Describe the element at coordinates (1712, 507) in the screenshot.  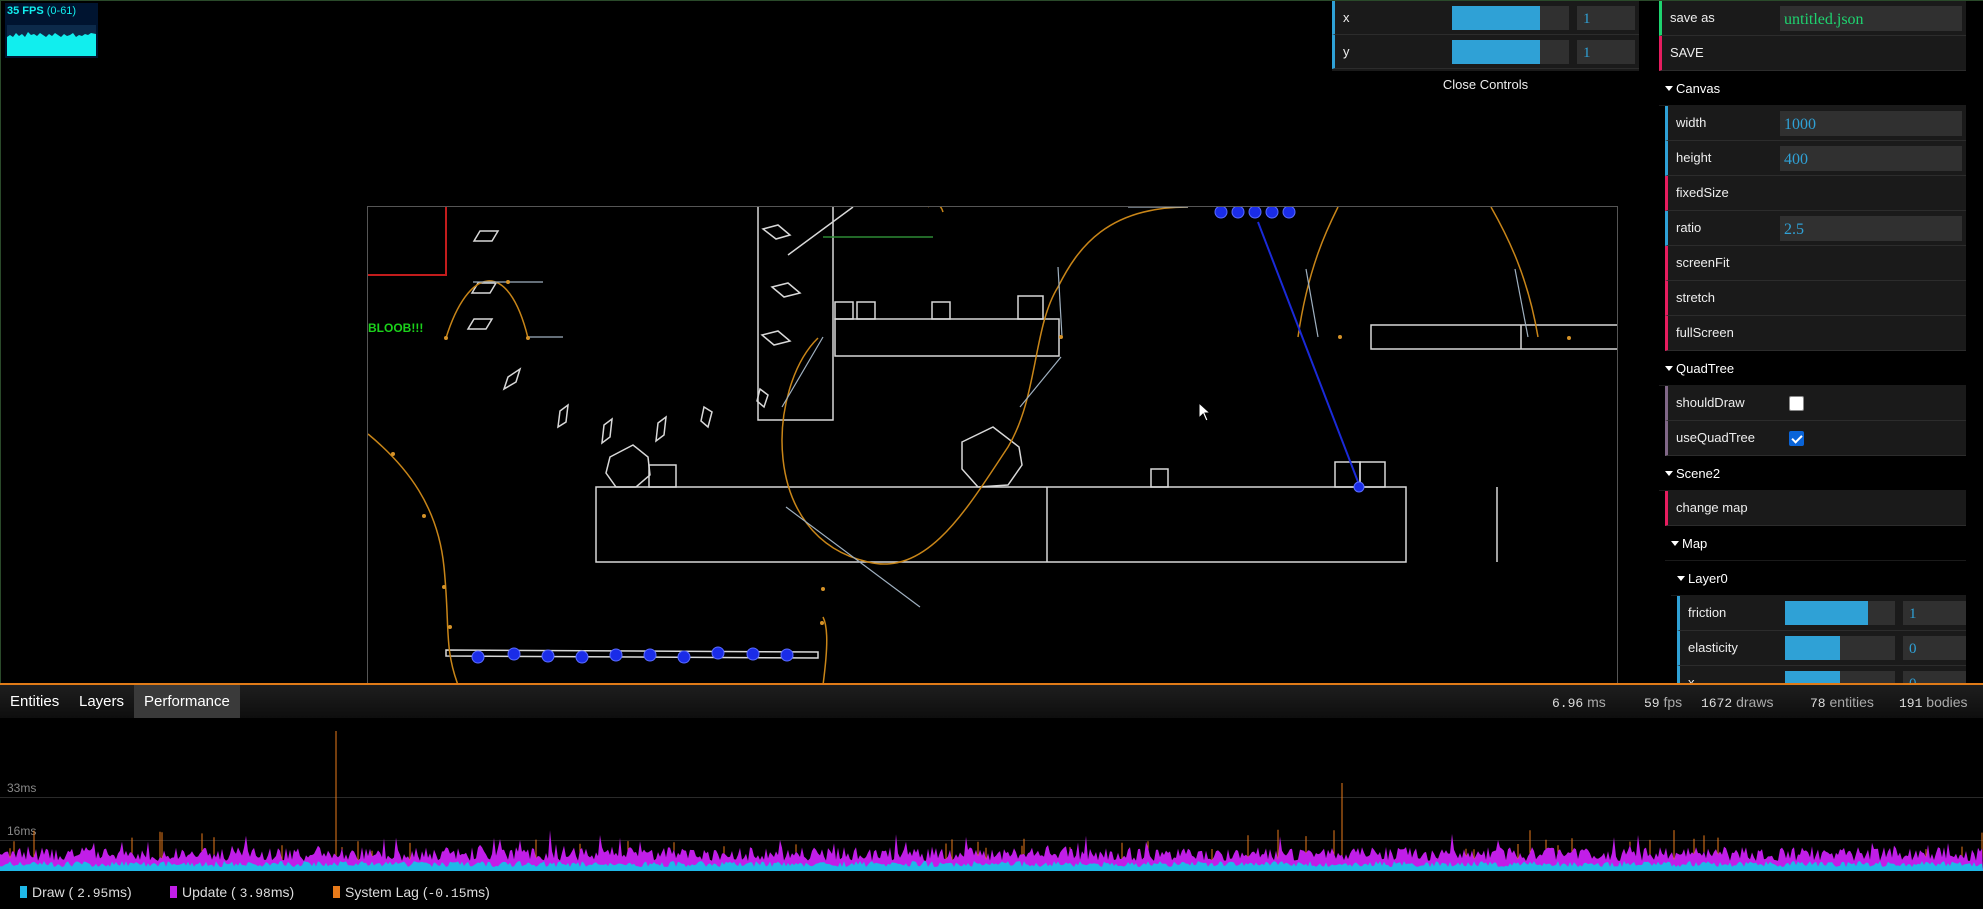
I see `change-map-label: change map` at that location.